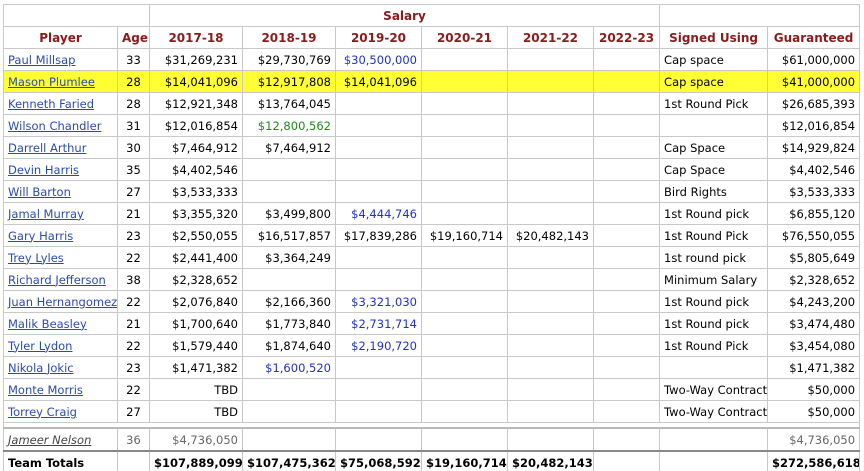 Image resolution: width=864 pixels, height=471 pixels. What do you see at coordinates (41, 60) in the screenshot?
I see `player-link: Paul Millsap` at bounding box center [41, 60].